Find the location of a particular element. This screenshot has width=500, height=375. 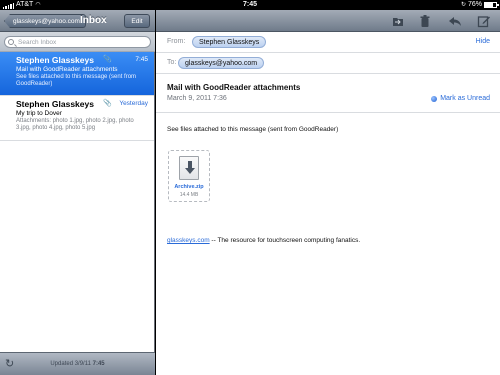

from-row: From: Stephen Glasskeys Hide is located at coordinates (328, 42).